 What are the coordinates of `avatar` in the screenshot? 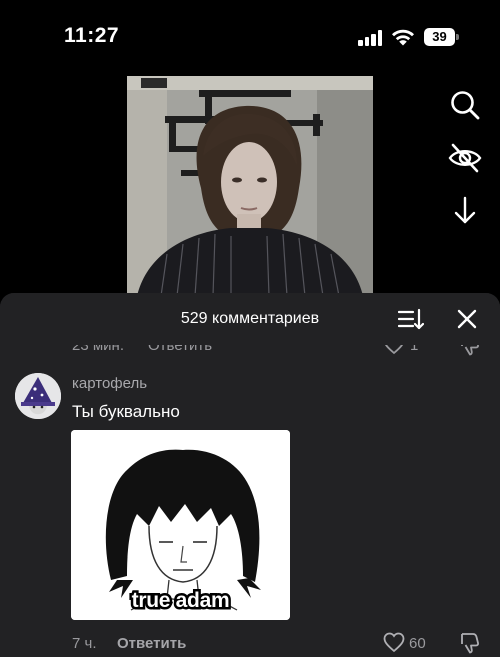 It's located at (38, 396).